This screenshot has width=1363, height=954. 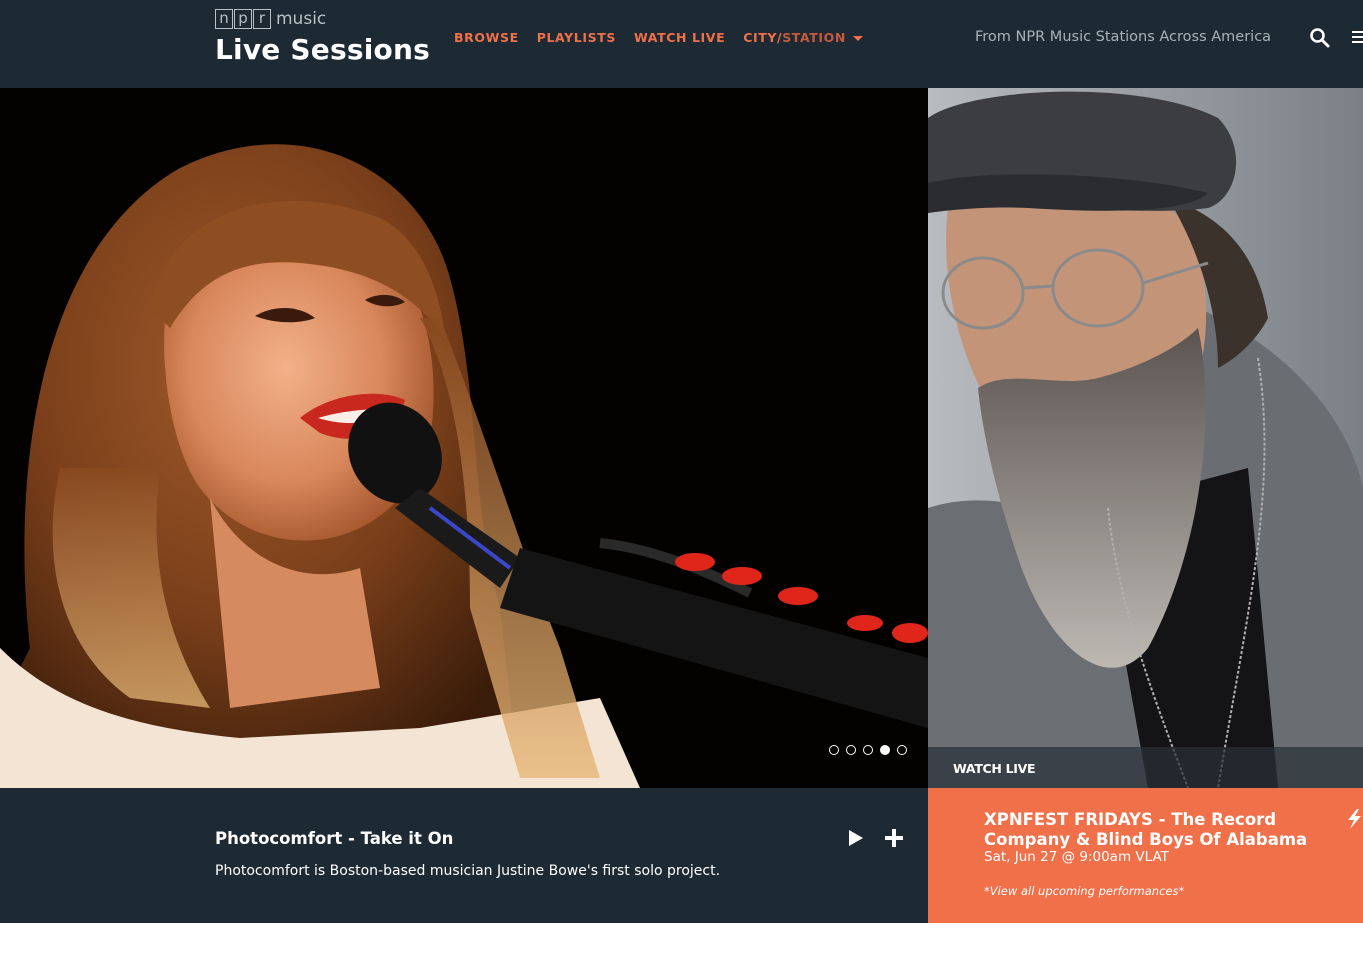 What do you see at coordinates (856, 838) in the screenshot?
I see `play-icon` at bounding box center [856, 838].